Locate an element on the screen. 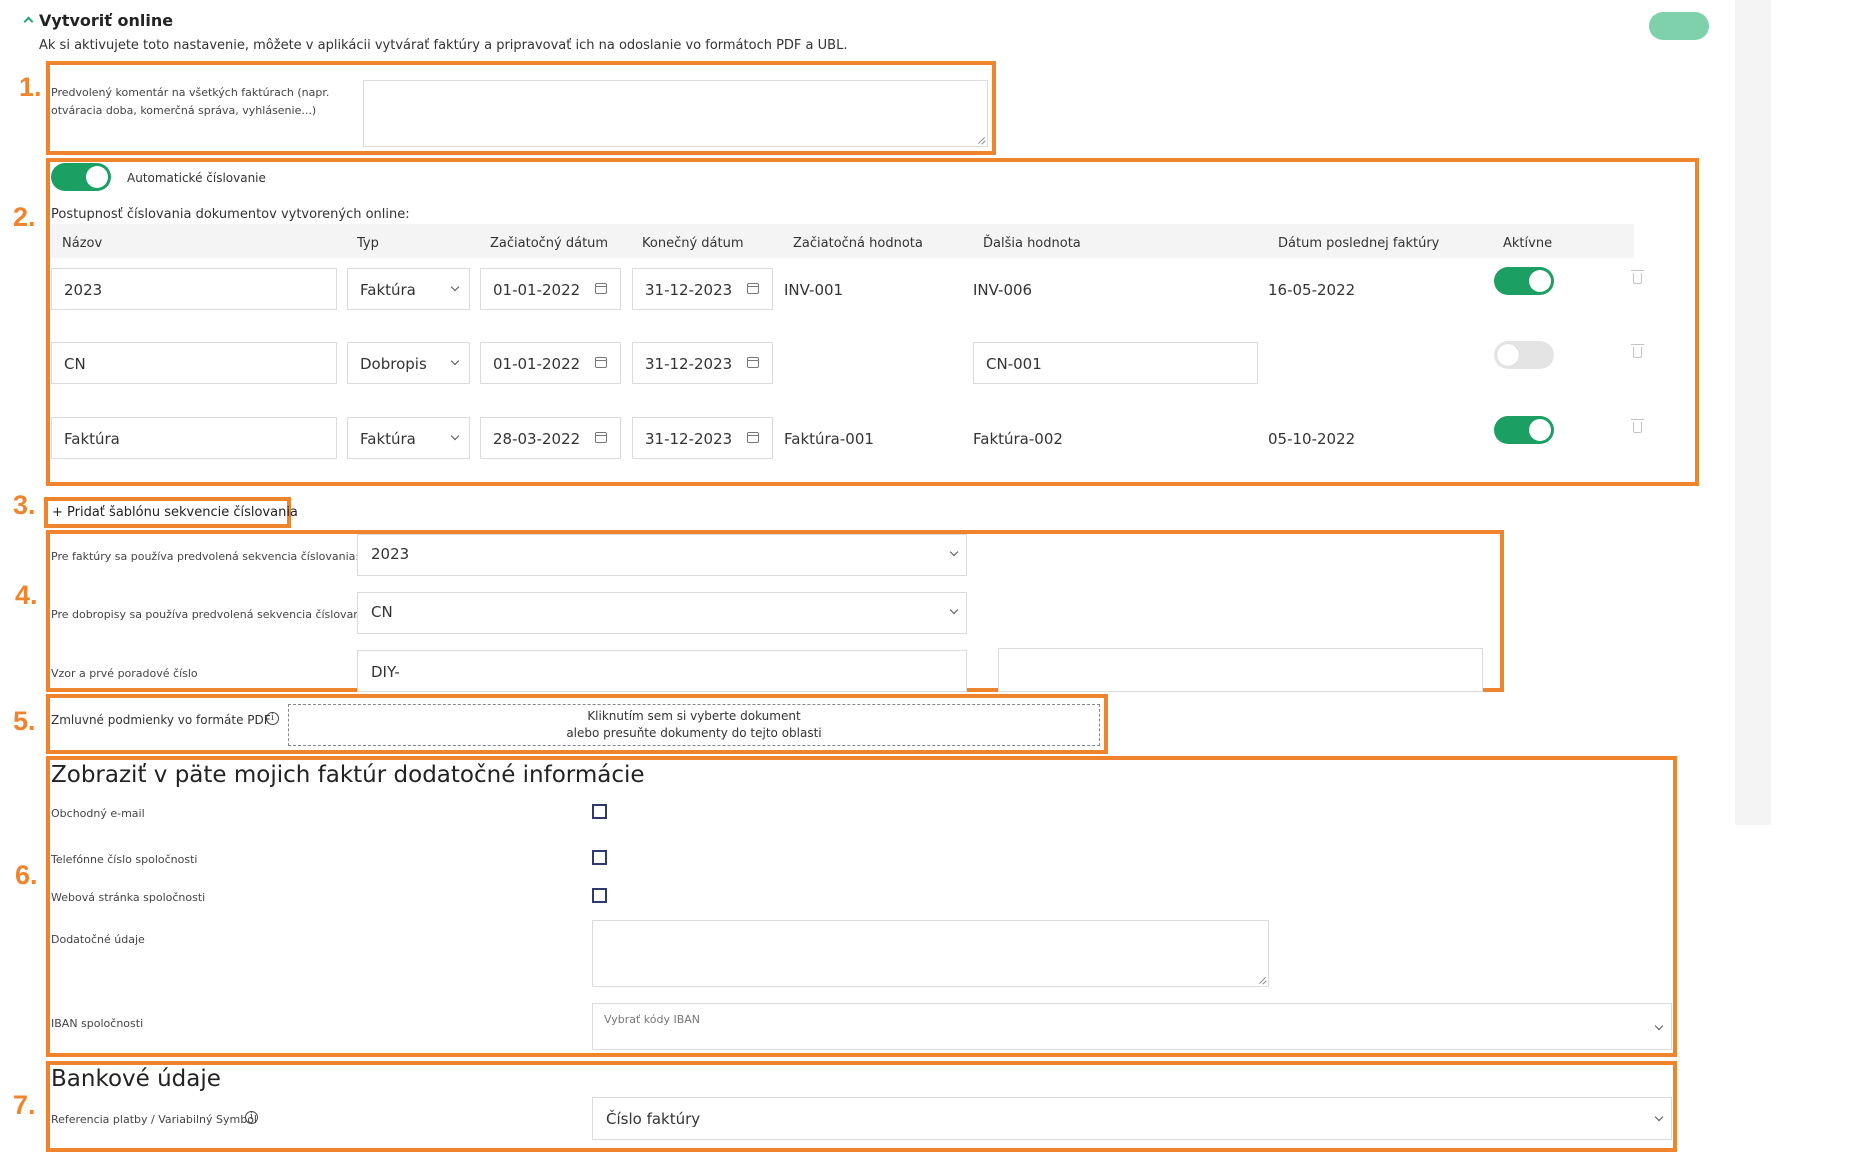  step-number-4: 4. is located at coordinates (26, 595).